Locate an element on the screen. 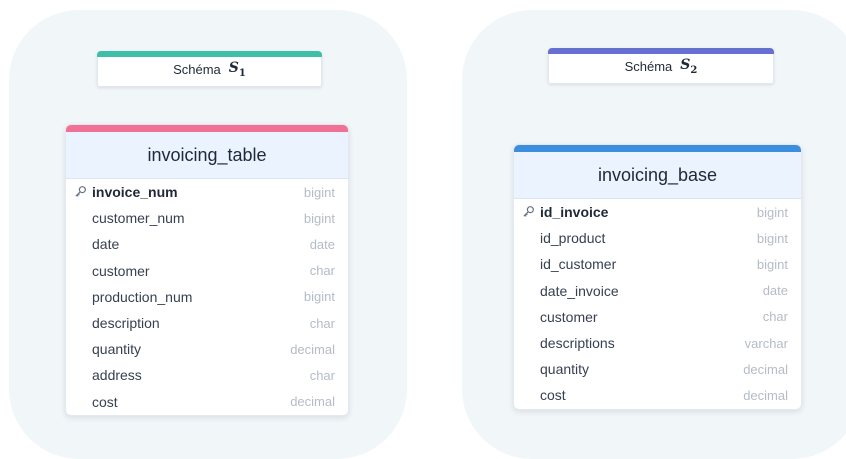 The width and height of the screenshot is (846, 459). column-name: invoice_num is located at coordinates (135, 192).